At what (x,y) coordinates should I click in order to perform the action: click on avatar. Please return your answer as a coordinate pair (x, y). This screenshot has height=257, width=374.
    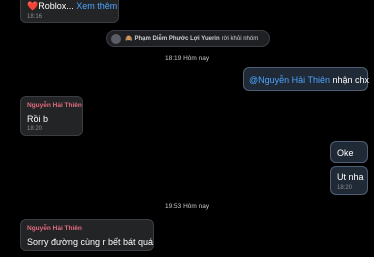
    Looking at the image, I should click on (116, 38).